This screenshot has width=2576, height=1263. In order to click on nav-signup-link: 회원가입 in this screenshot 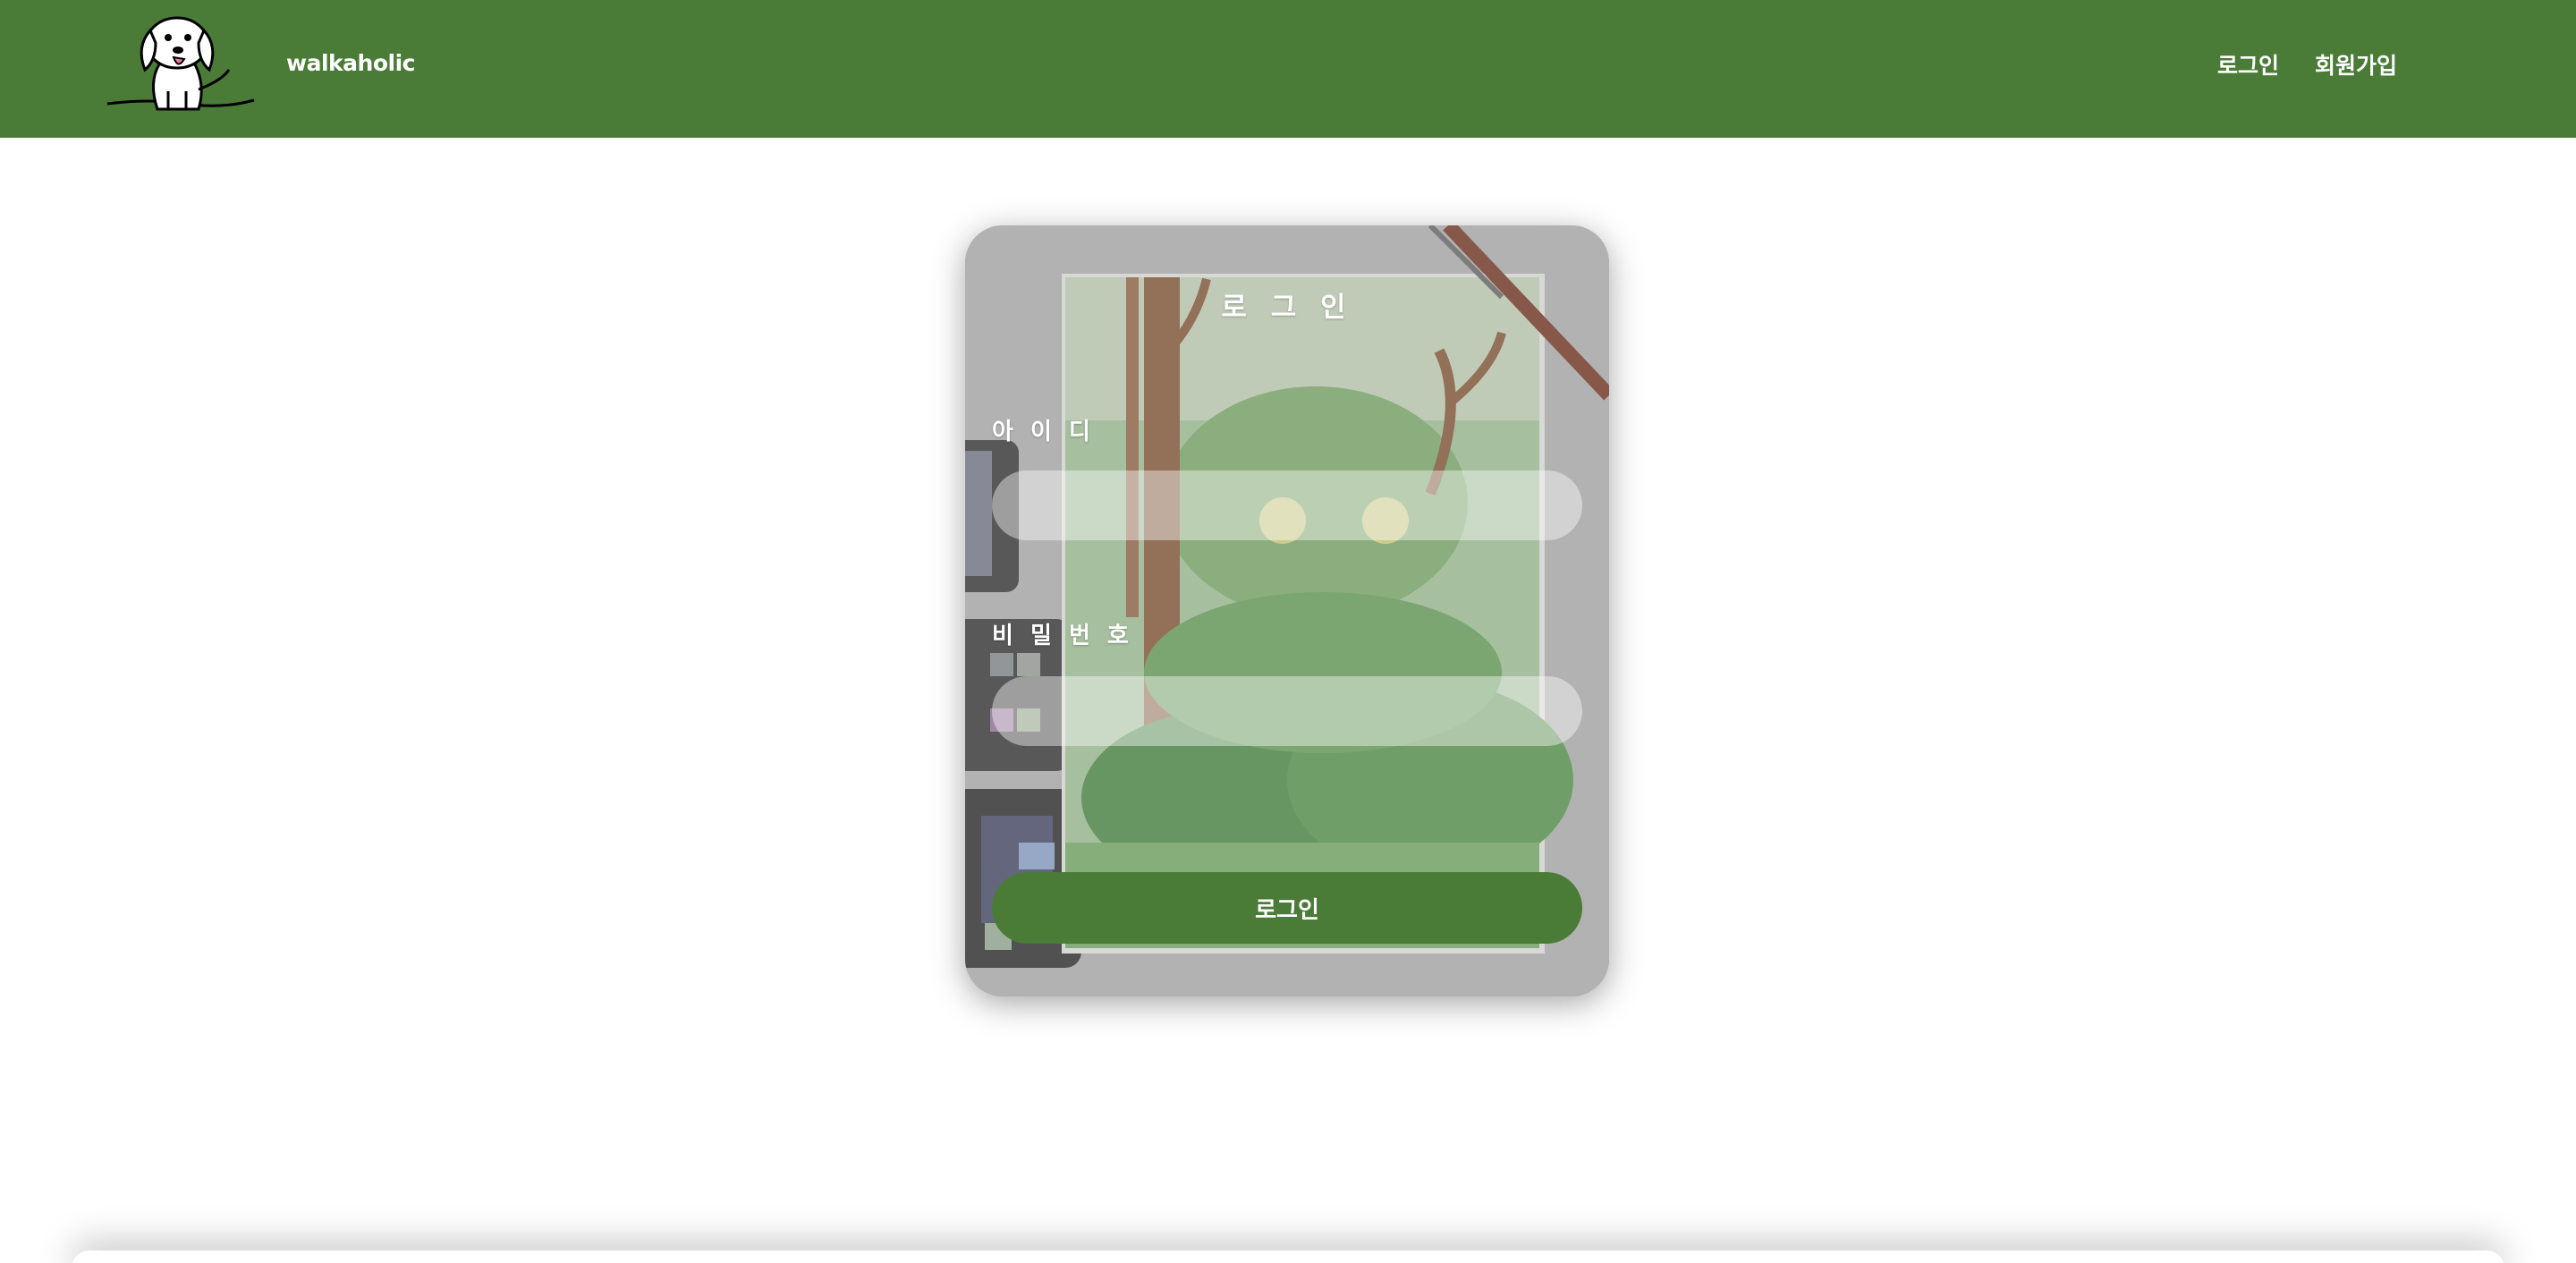, I will do `click(2356, 64)`.